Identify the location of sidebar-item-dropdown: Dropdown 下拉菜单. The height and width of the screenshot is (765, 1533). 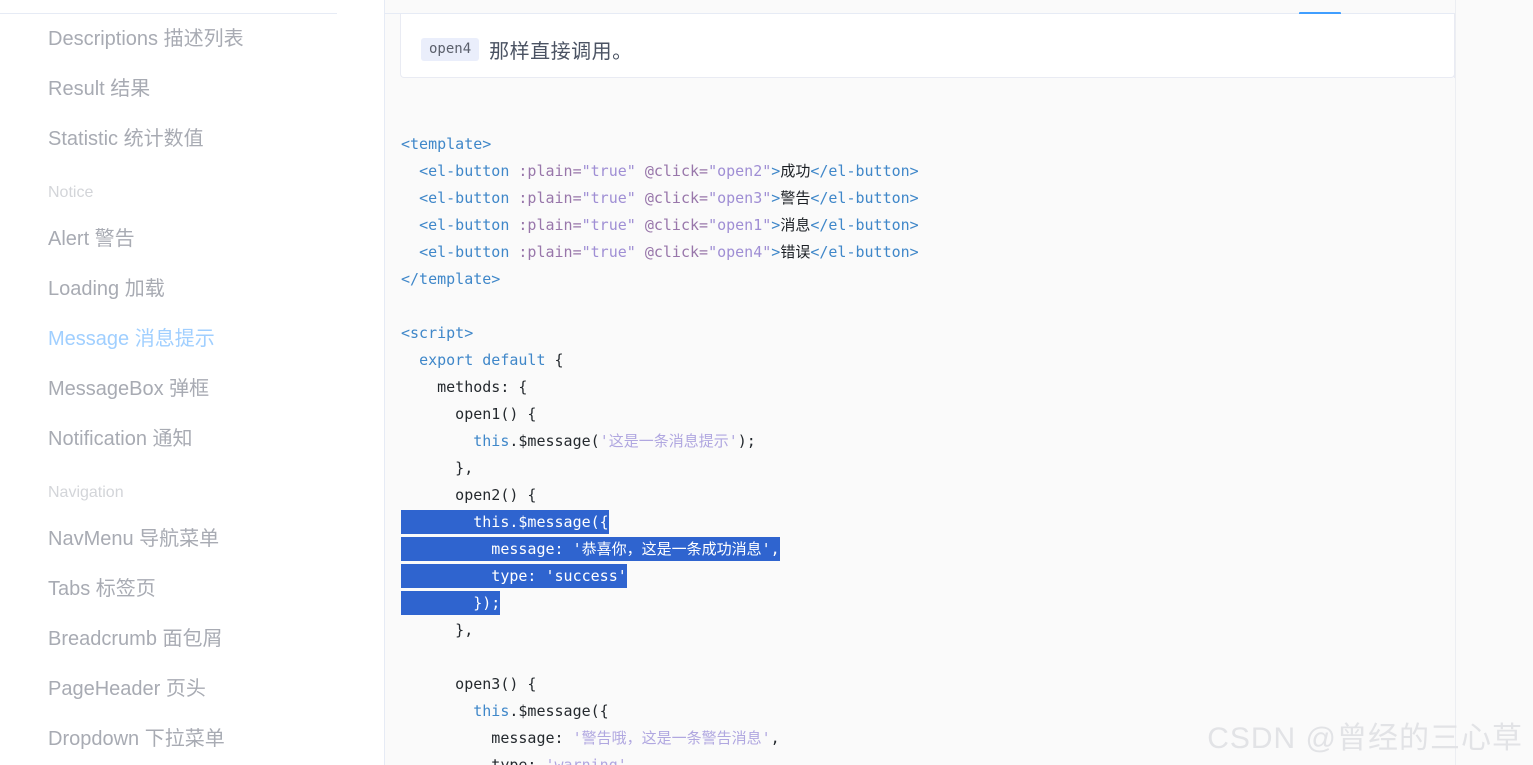
(216, 739).